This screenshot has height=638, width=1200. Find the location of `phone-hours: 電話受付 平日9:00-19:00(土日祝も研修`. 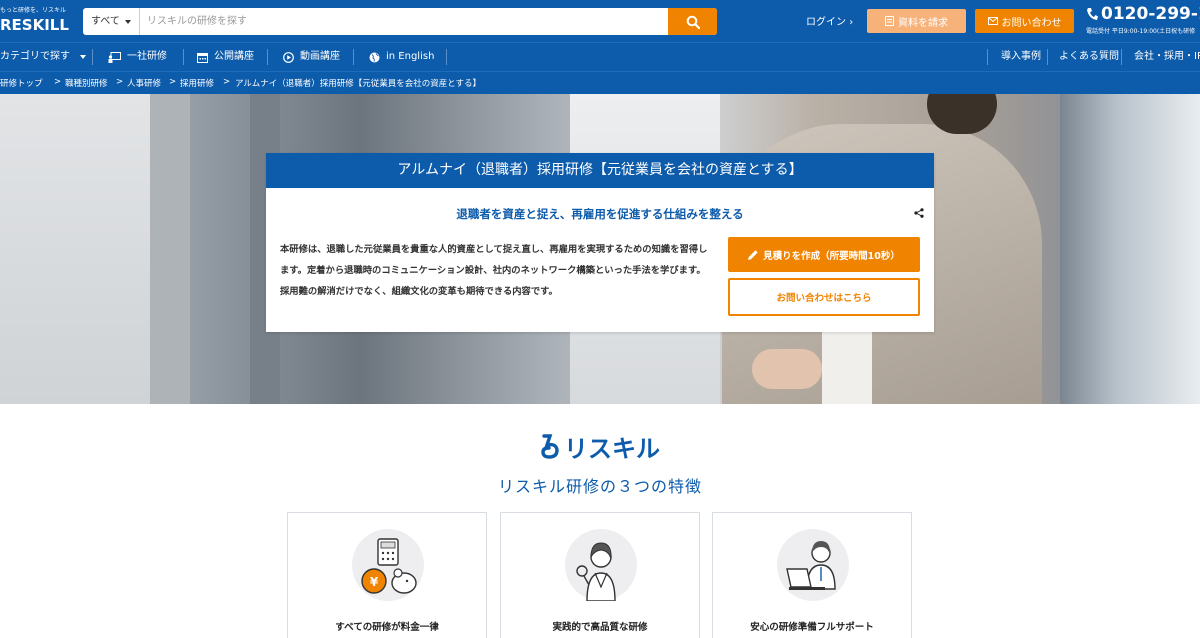

phone-hours: 電話受付 平日9:00-19:00(土日祝も研修 is located at coordinates (1141, 31).